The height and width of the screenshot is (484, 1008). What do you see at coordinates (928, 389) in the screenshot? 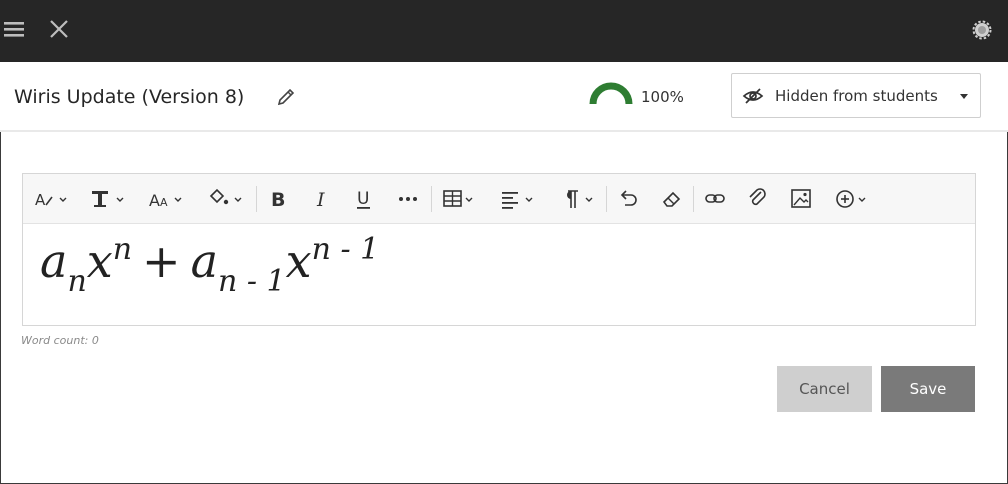
I see `save-button: Save` at bounding box center [928, 389].